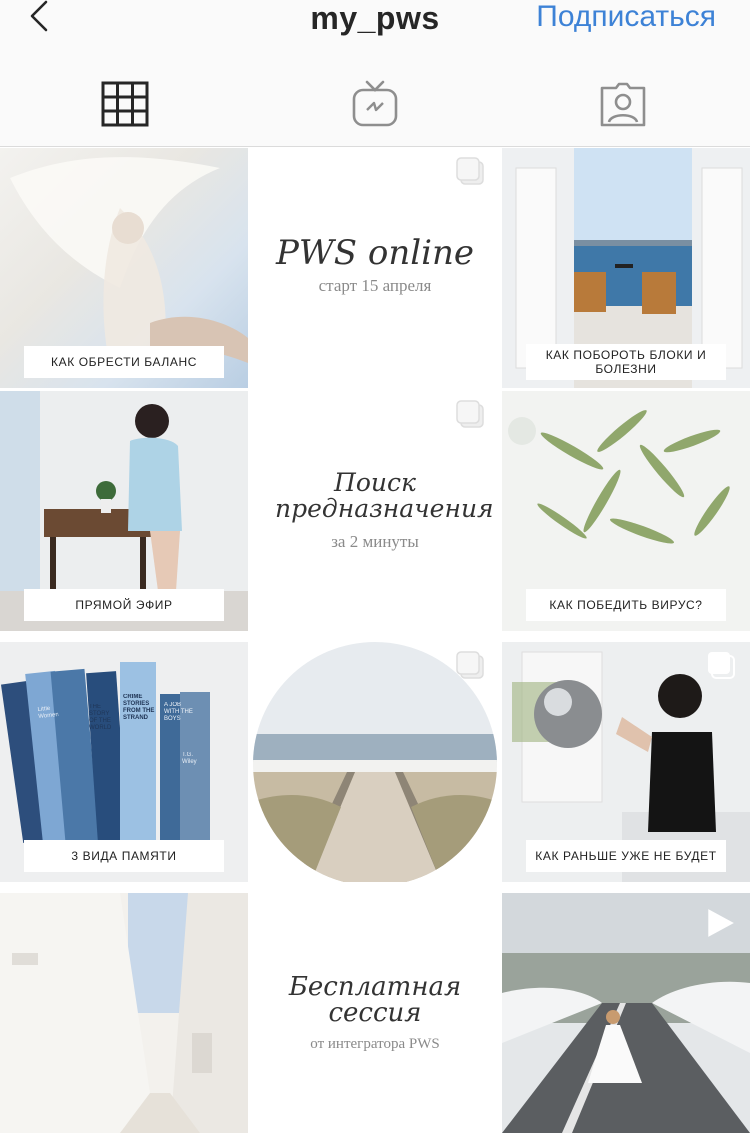  I want to click on post-9: КАК РАНЬШЕ УЖЕ НЕ БУДЕТ, so click(626, 762).